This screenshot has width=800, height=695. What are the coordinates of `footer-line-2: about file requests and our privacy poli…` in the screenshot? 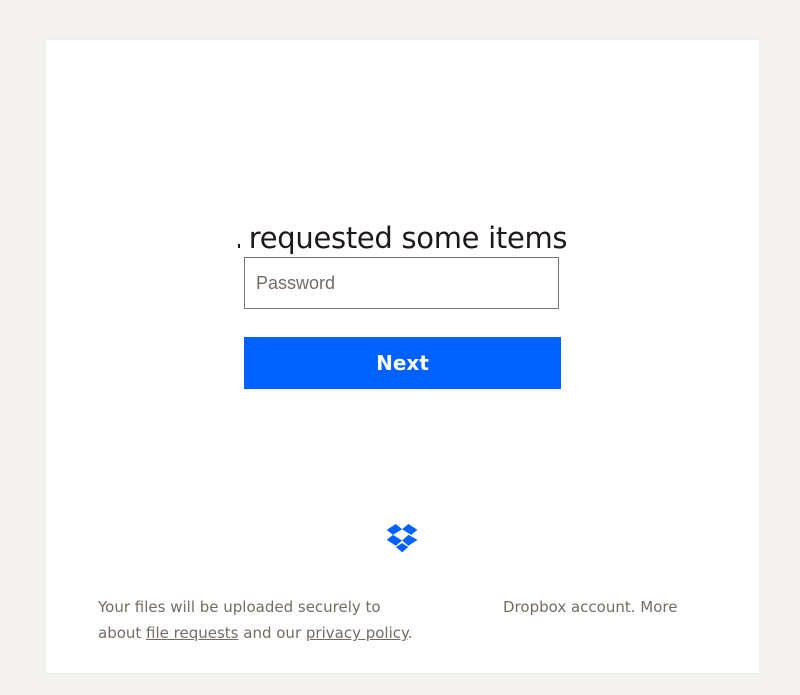 It's located at (268, 633).